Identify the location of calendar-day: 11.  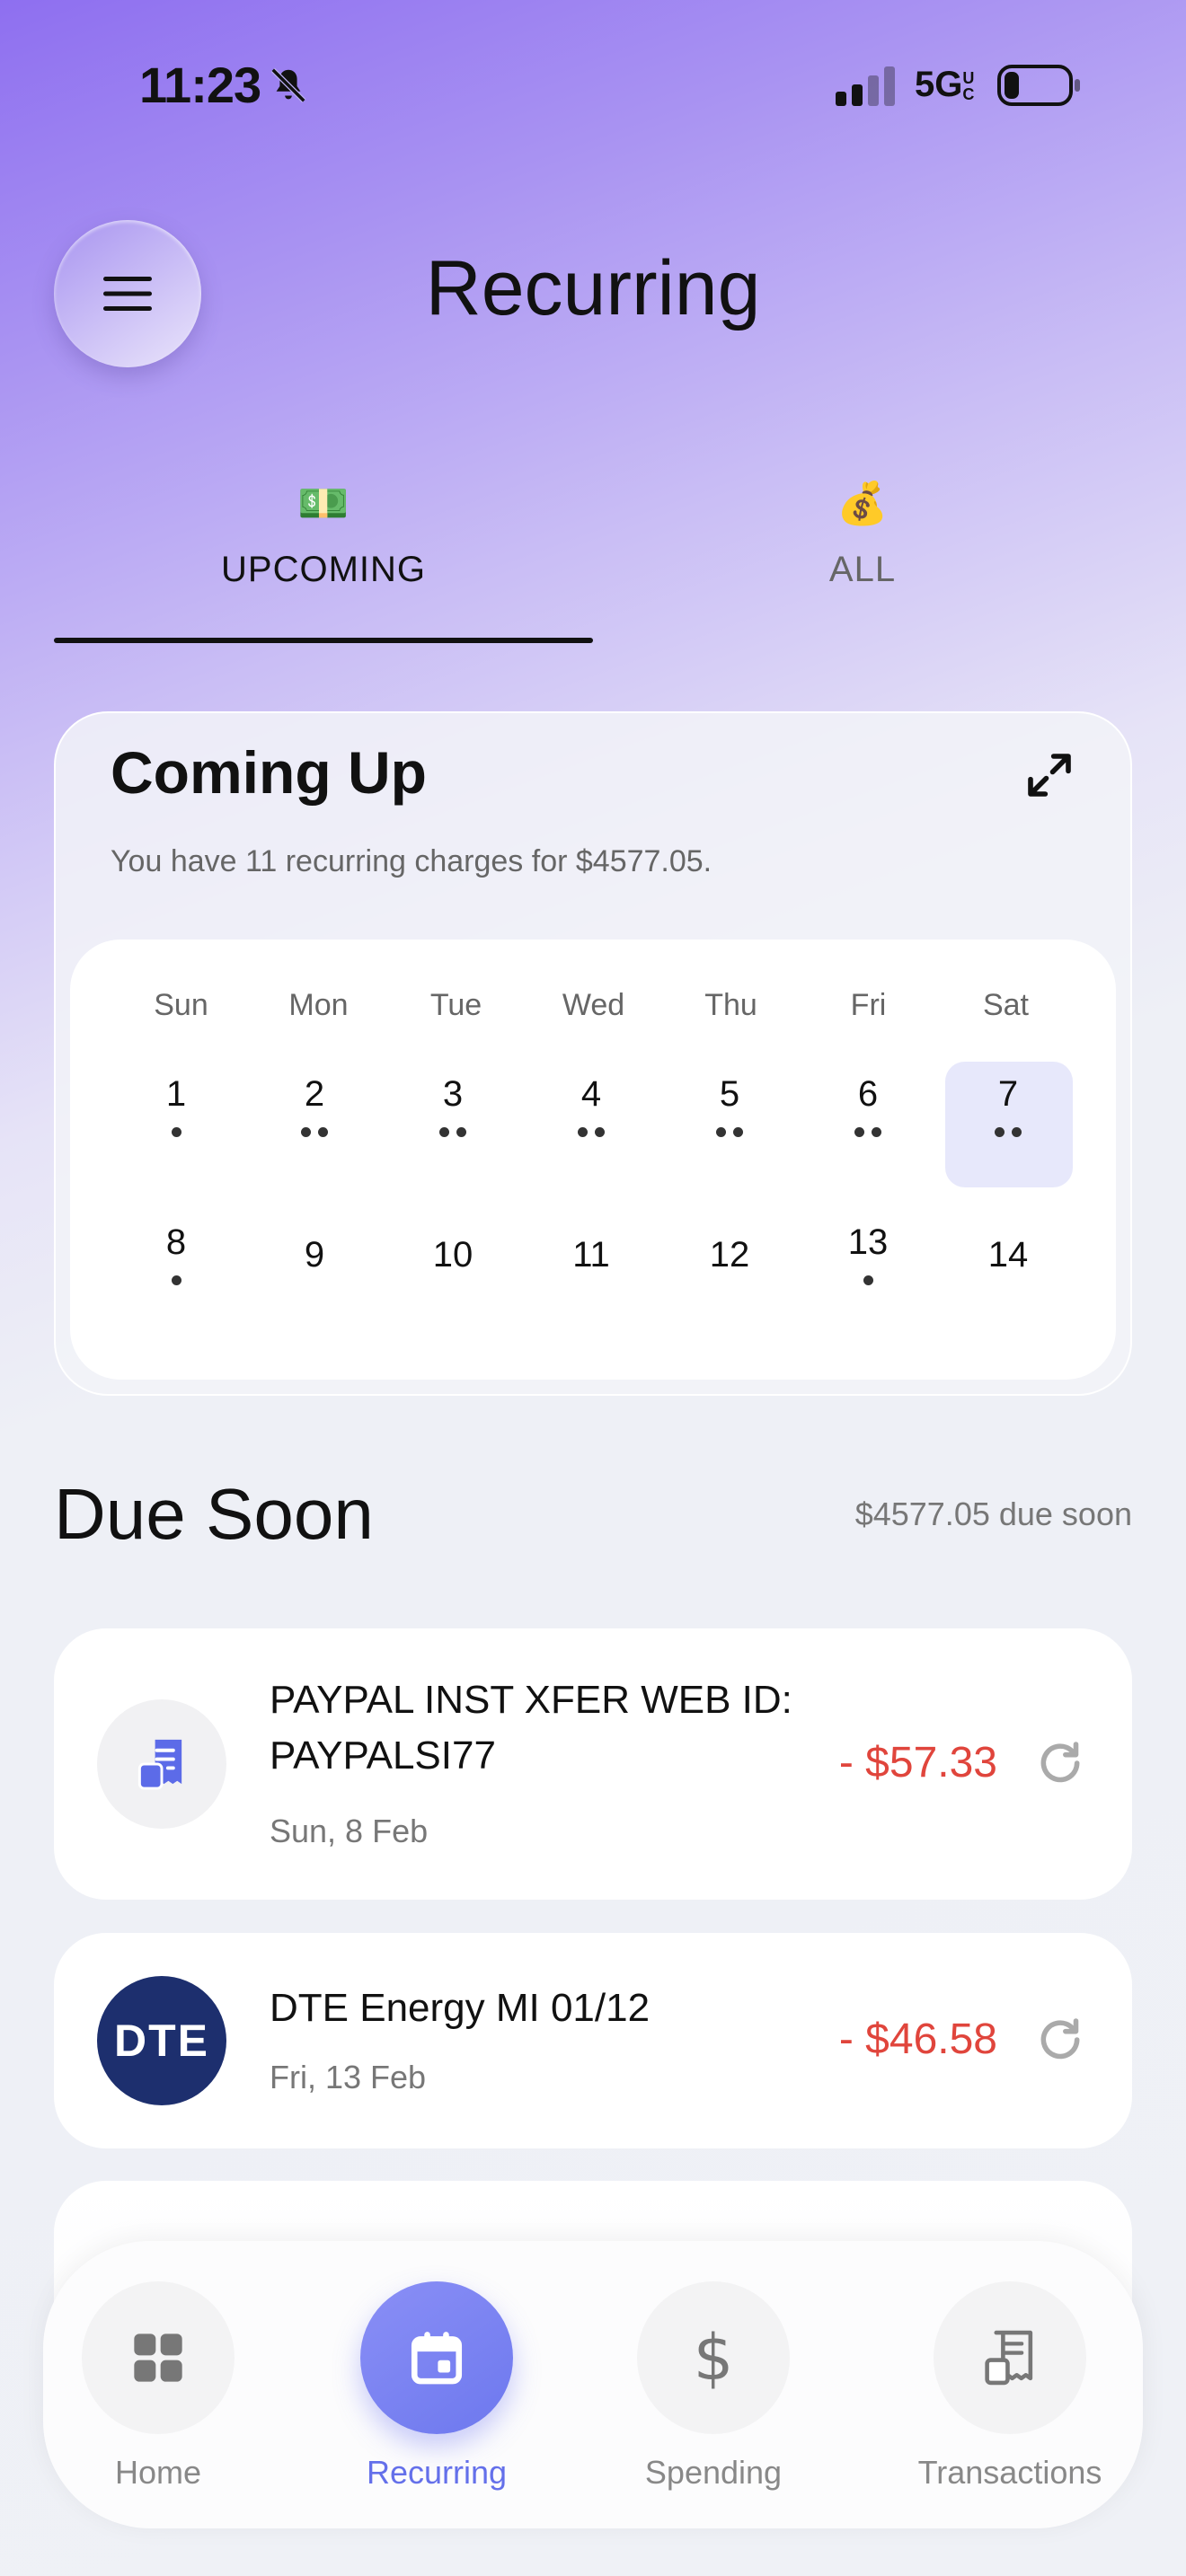
(591, 1255).